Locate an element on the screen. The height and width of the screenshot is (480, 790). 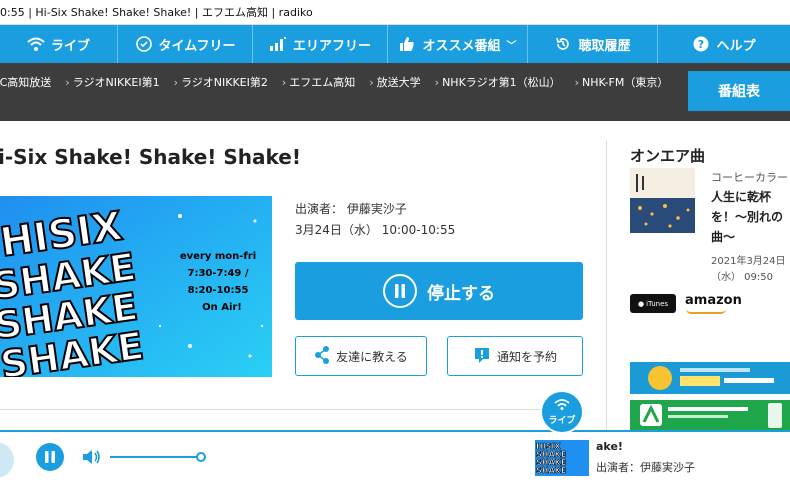
help-icon: ? is located at coordinates (701, 44).